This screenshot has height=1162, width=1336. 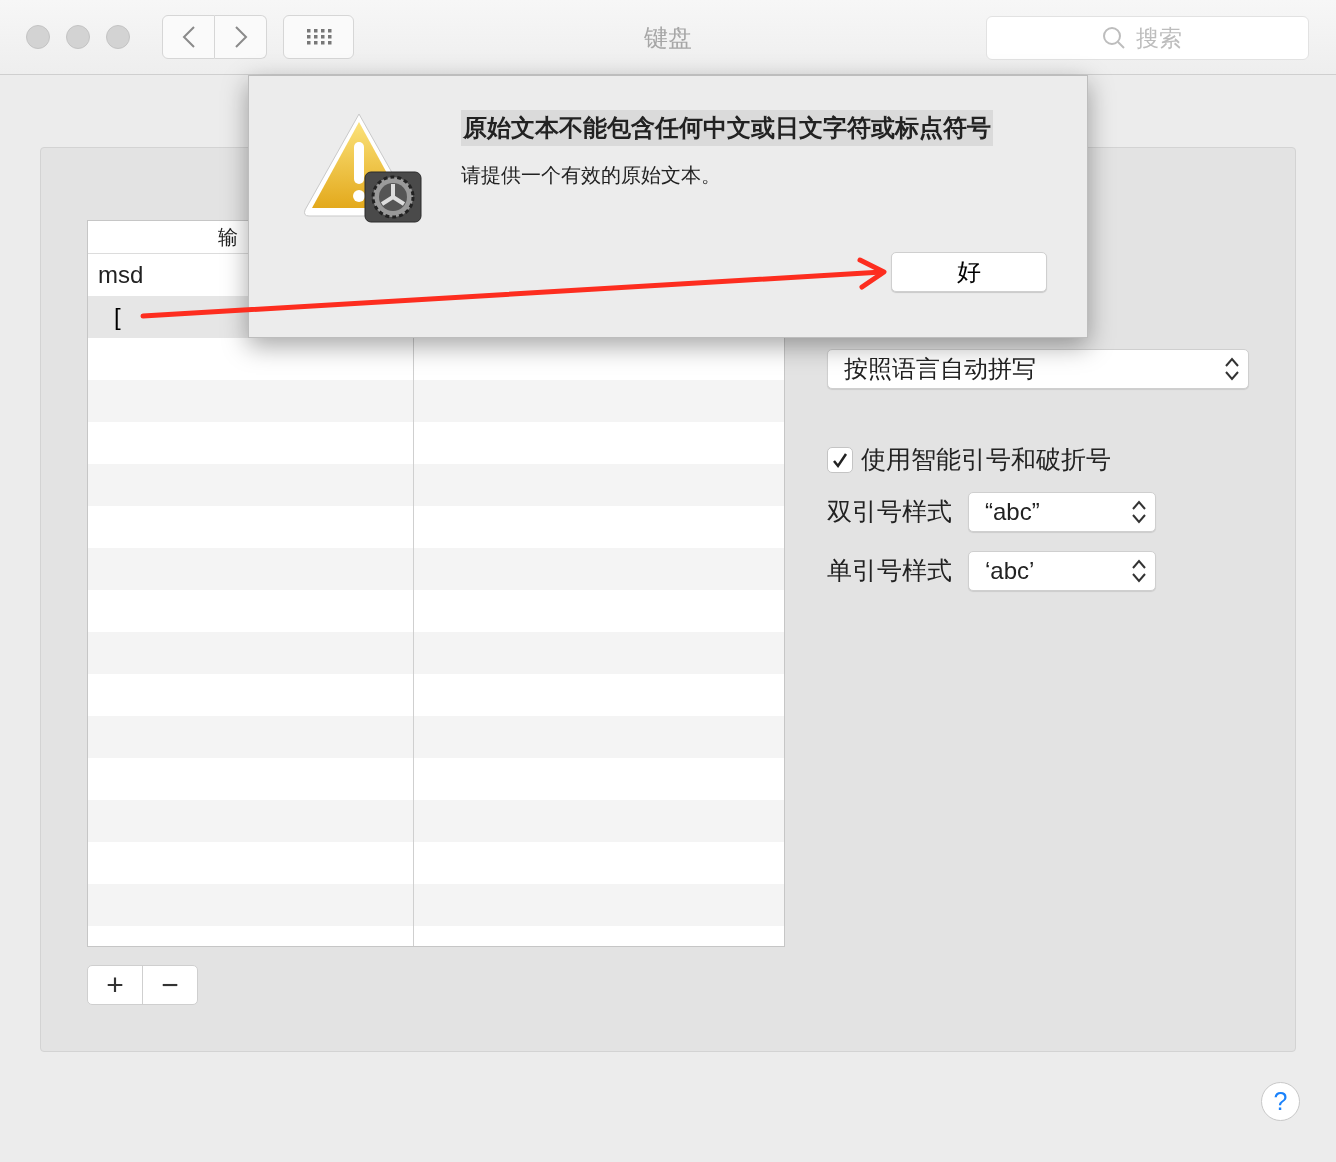 I want to click on checkbox, so click(x=840, y=459).